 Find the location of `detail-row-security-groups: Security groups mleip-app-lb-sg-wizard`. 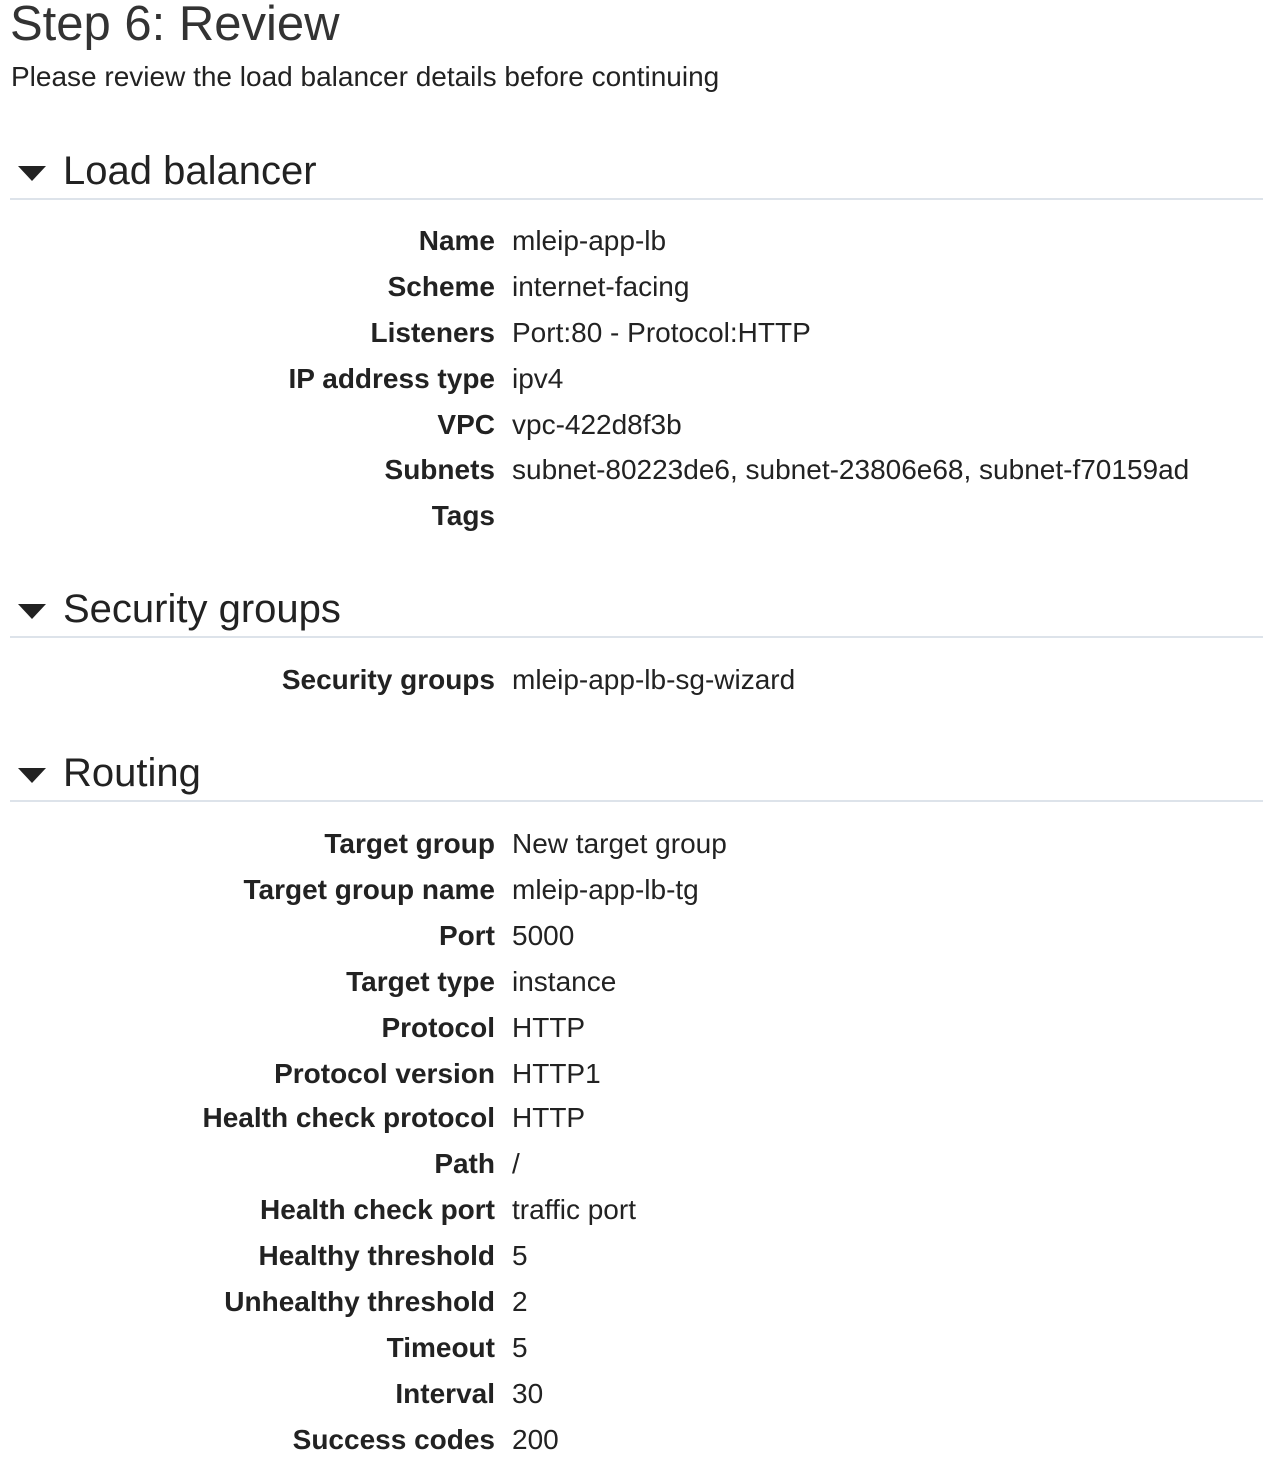

detail-row-security-groups: Security groups mleip-app-lb-sg-wizard is located at coordinates (631, 680).